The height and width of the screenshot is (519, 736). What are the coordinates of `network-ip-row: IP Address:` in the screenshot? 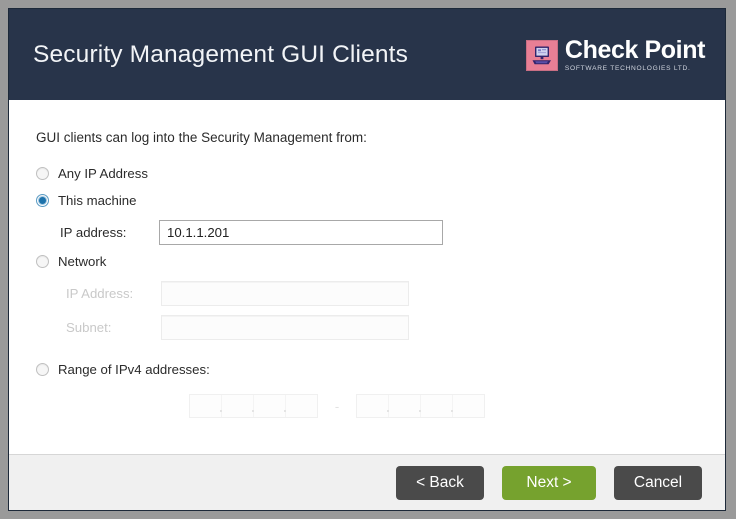 It's located at (380, 293).